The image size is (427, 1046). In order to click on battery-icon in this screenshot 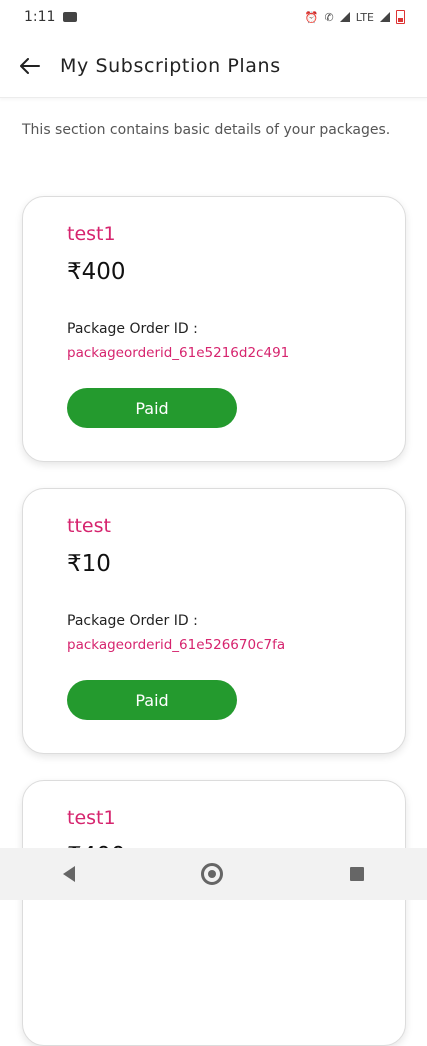, I will do `click(400, 17)`.